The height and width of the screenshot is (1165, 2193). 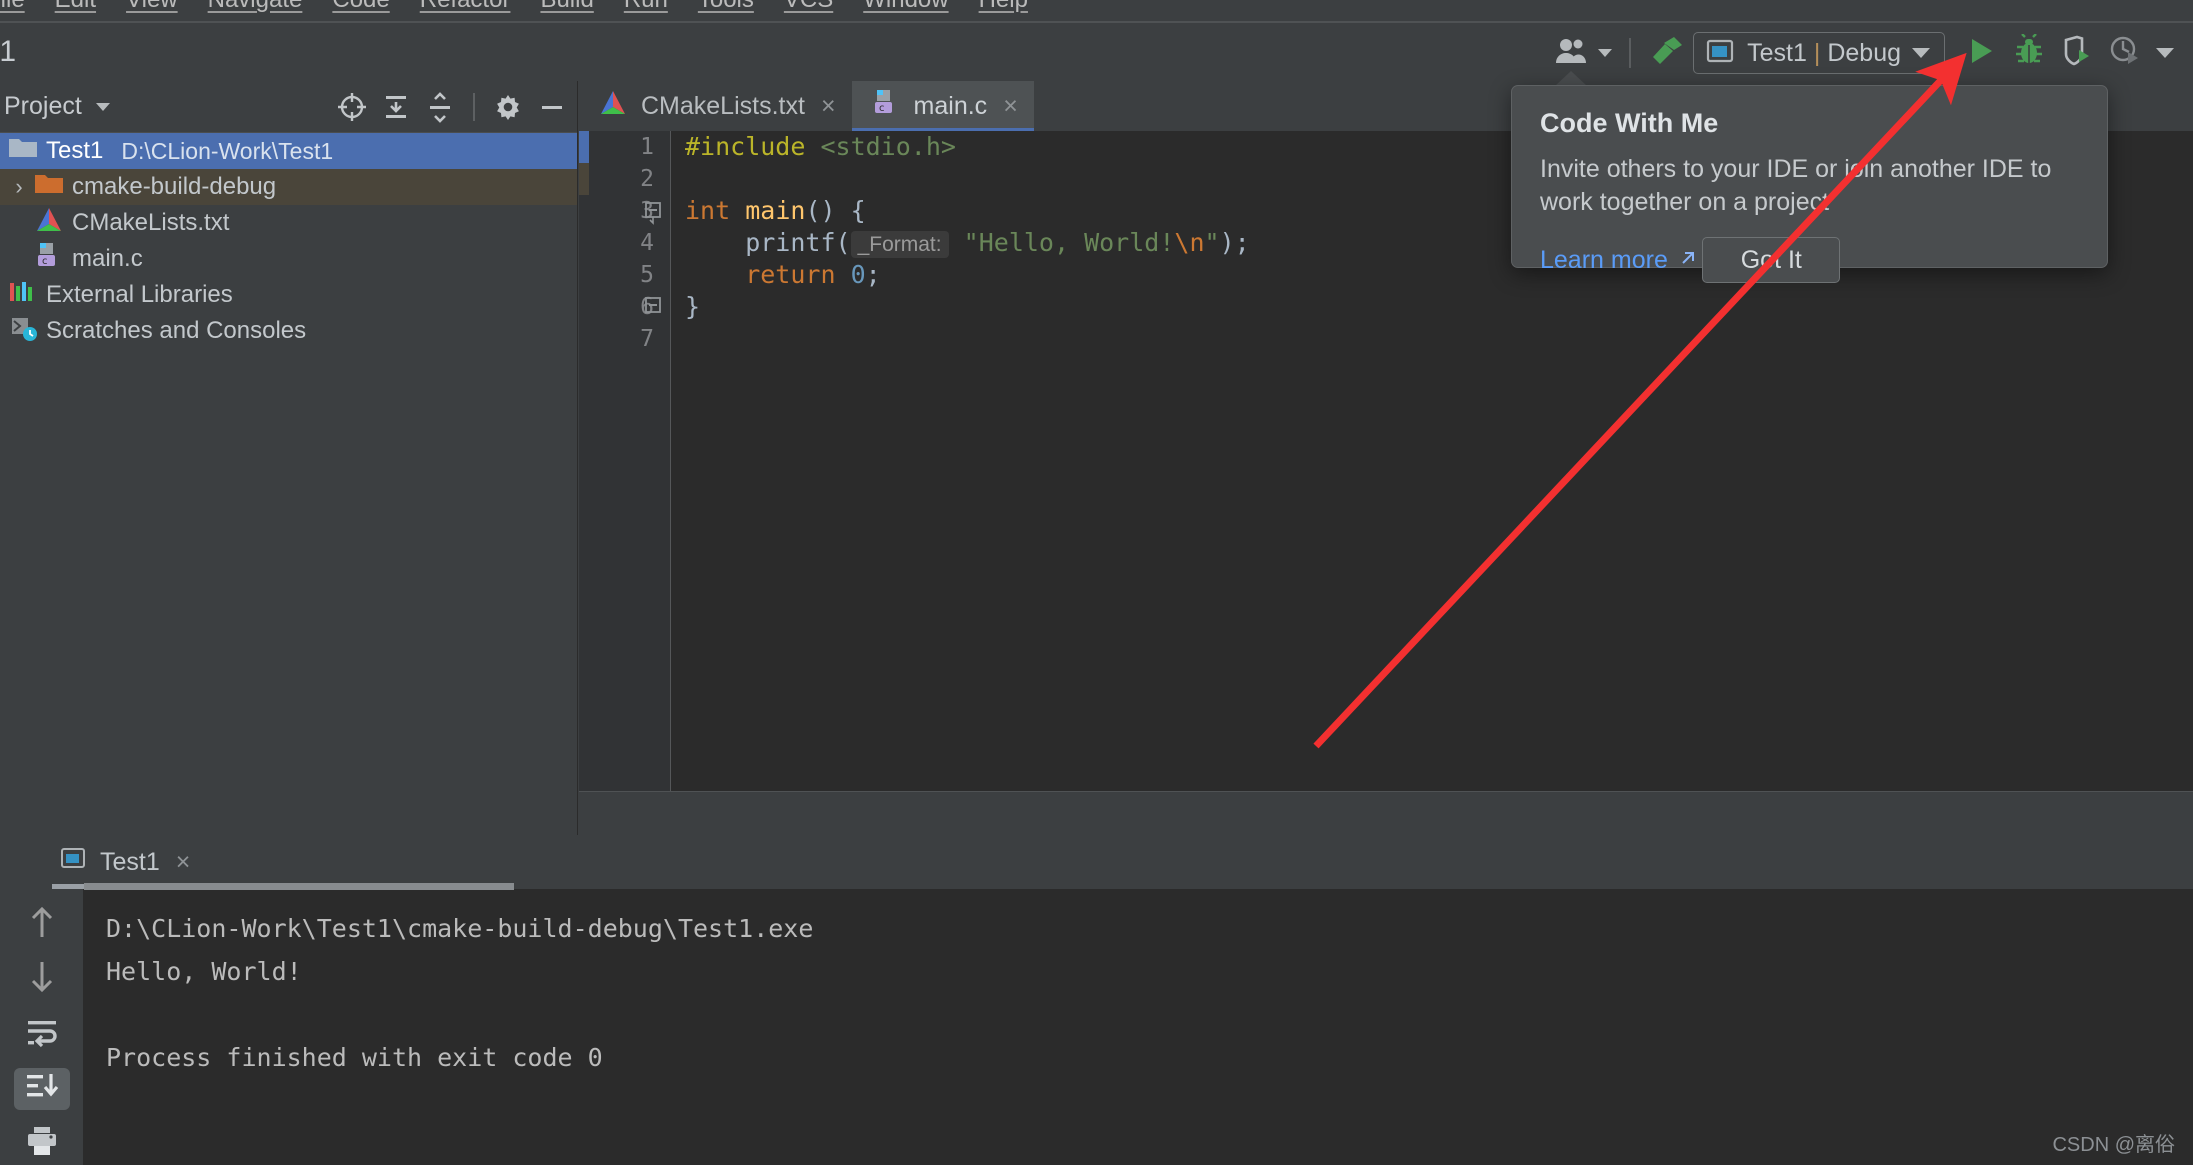 What do you see at coordinates (625, 461) in the screenshot?
I see `editor-gutter: 1234567` at bounding box center [625, 461].